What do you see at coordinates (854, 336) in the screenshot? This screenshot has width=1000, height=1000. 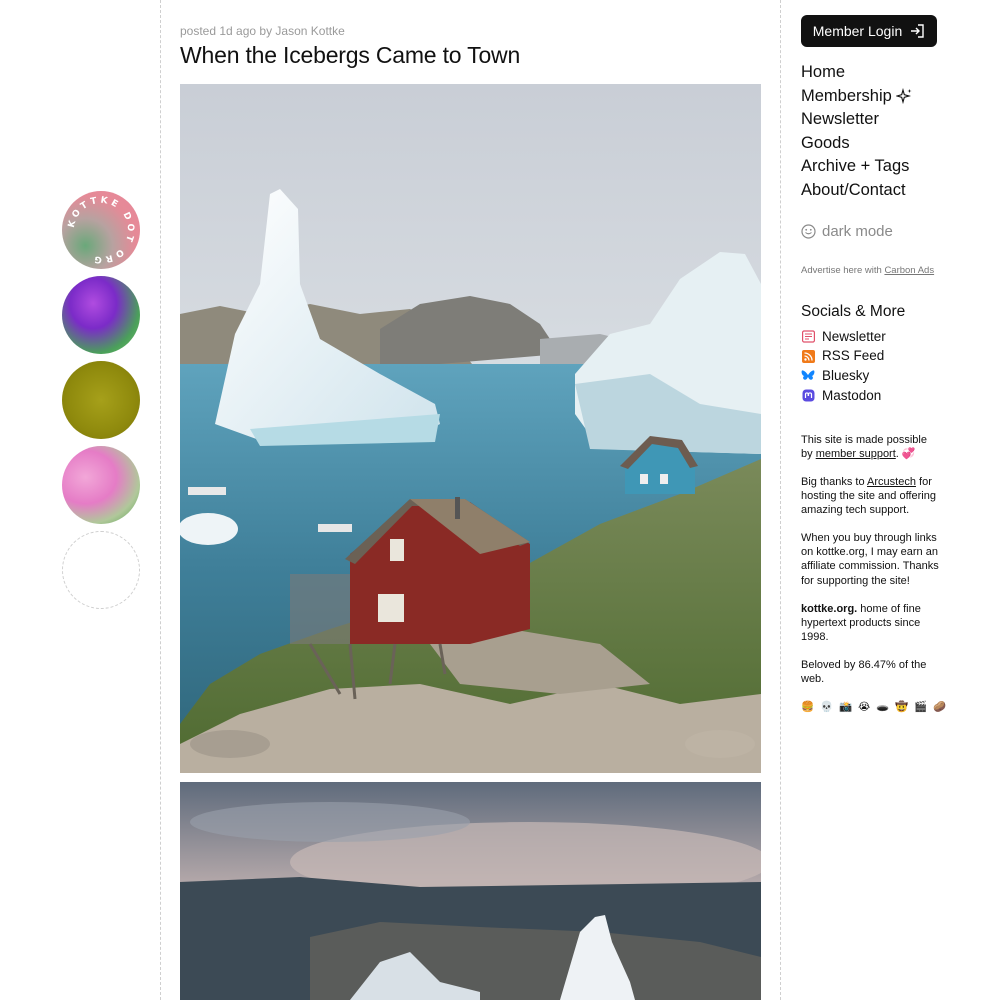 I see `social-newsletter-label: Newsletter` at bounding box center [854, 336].